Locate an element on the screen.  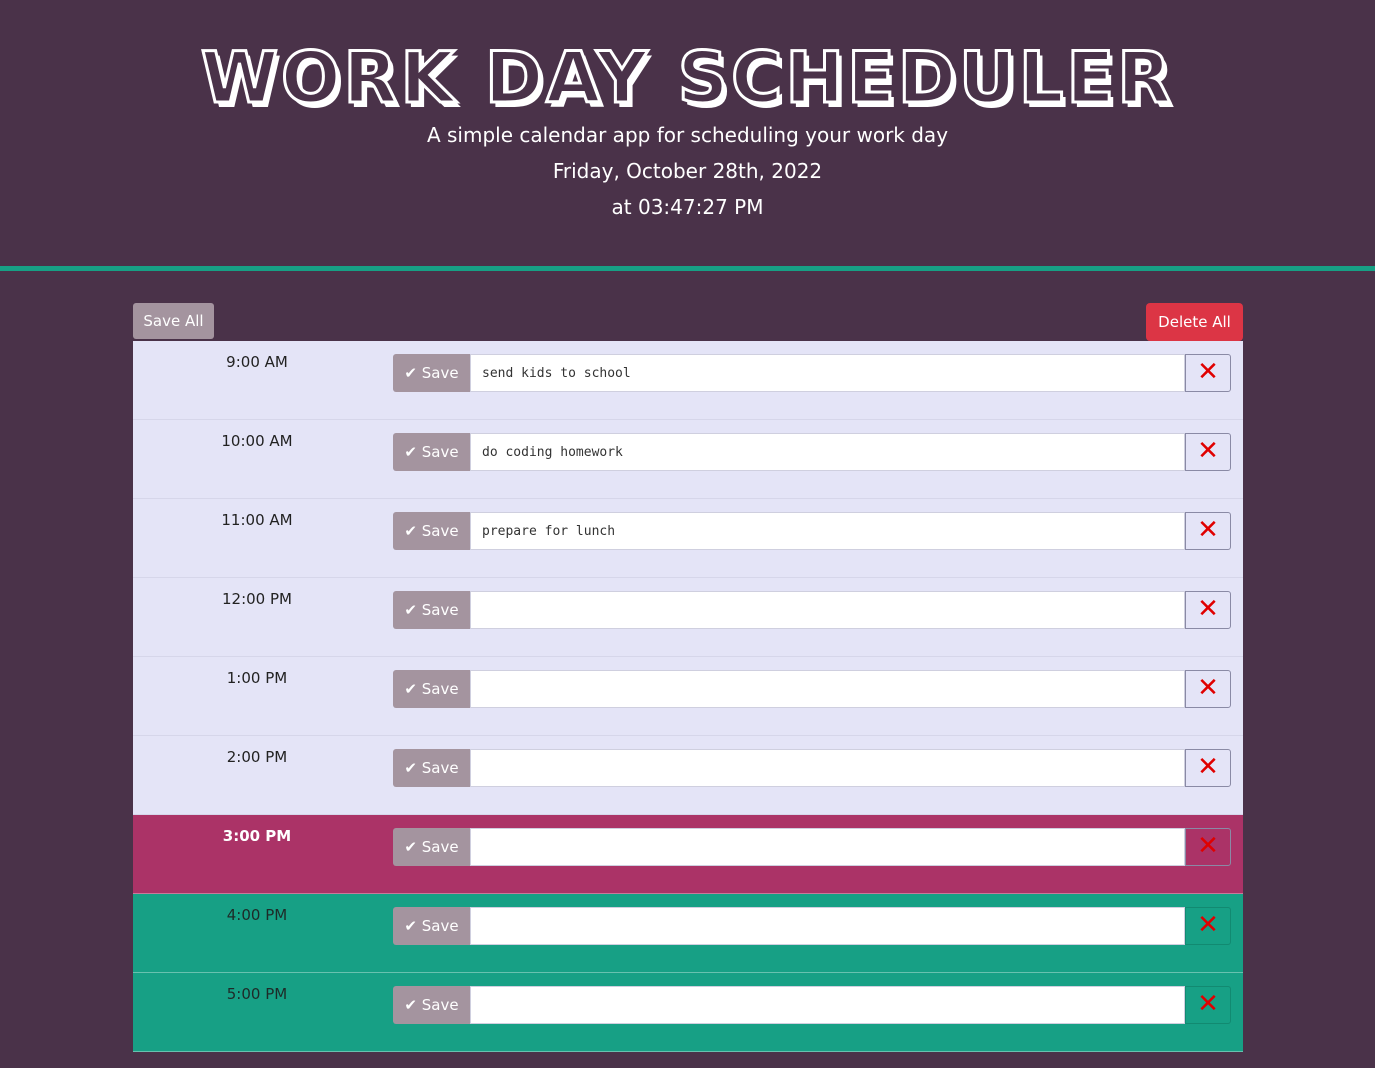
time-block-row: 11:00 AM ✔ Save ✕ is located at coordinates (688, 538).